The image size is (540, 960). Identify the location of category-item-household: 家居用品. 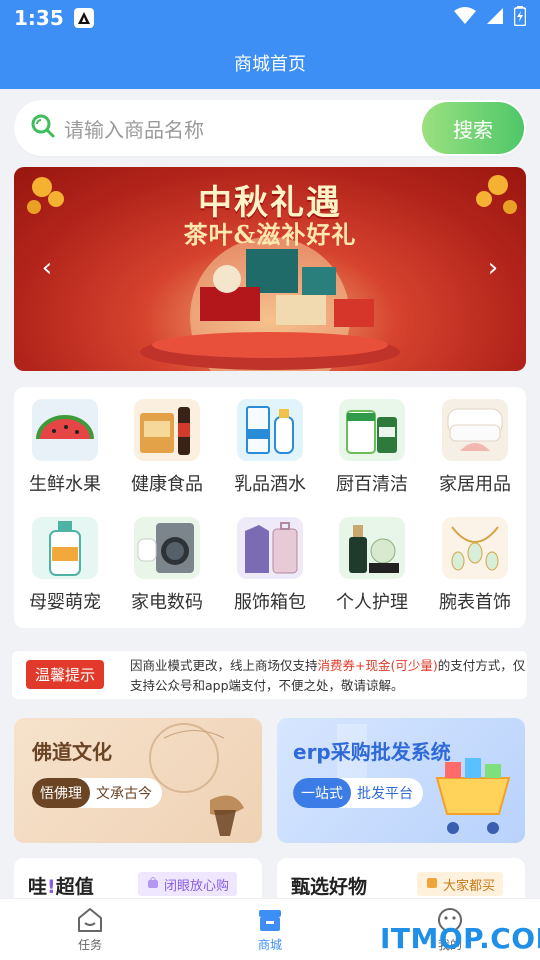
(475, 442).